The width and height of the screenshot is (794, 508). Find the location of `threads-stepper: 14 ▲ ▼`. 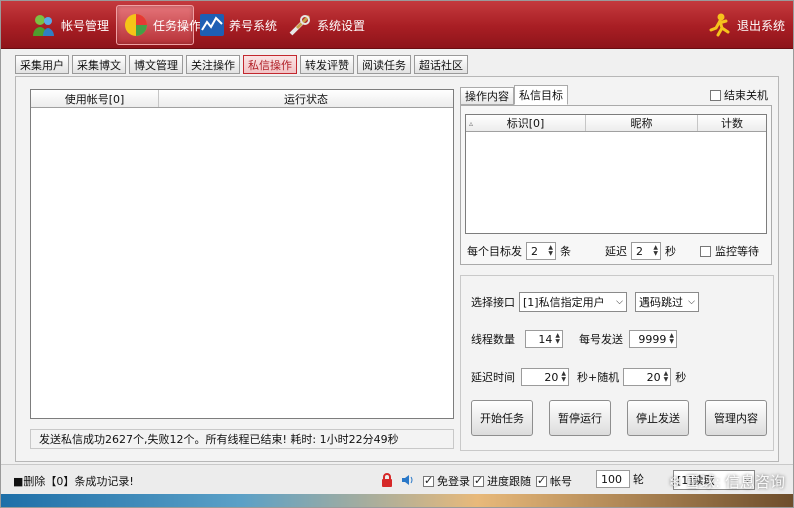

threads-stepper: 14 ▲ ▼ is located at coordinates (544, 339).